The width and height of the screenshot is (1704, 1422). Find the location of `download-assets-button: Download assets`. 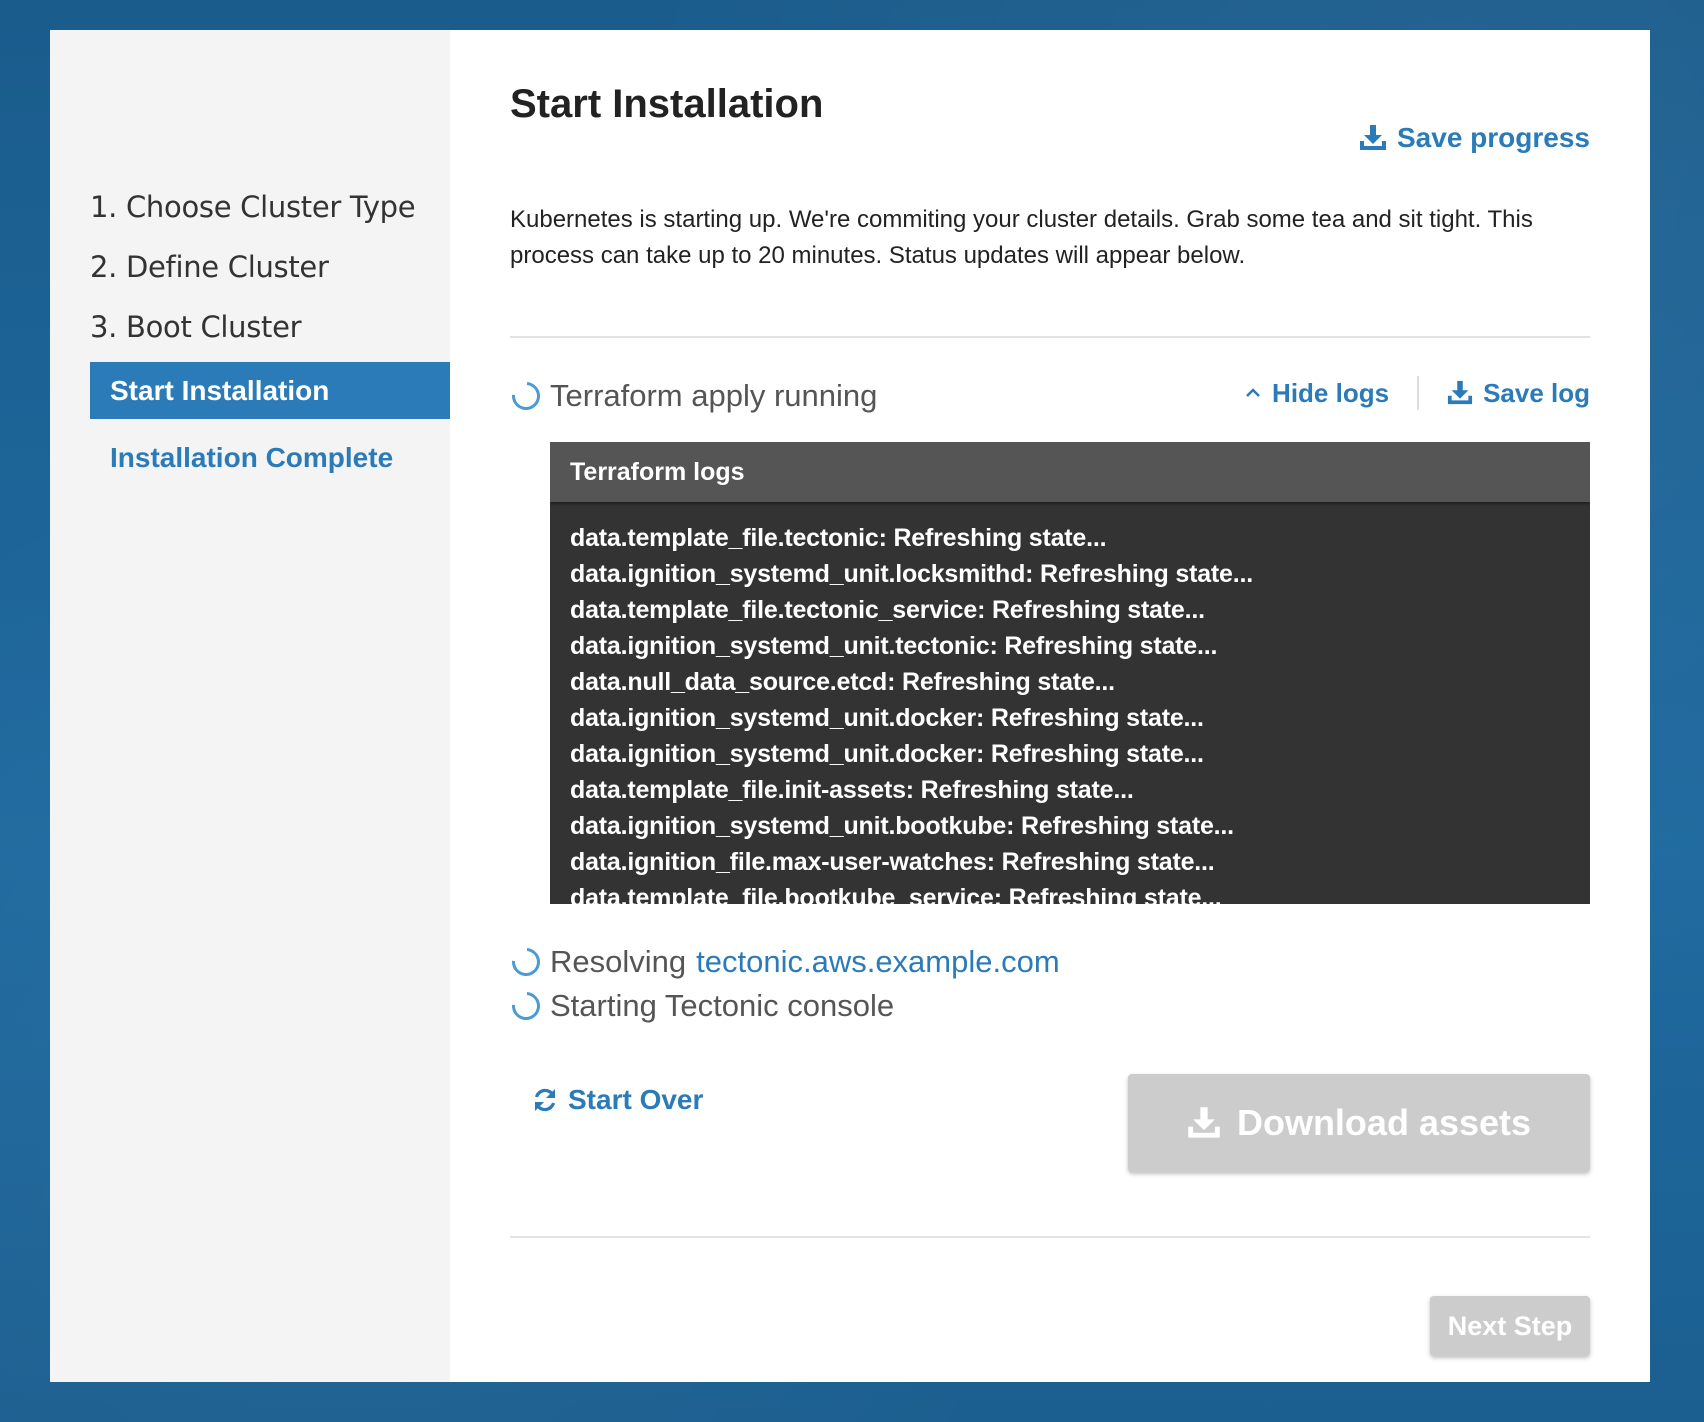

download-assets-button: Download assets is located at coordinates (1359, 1123).